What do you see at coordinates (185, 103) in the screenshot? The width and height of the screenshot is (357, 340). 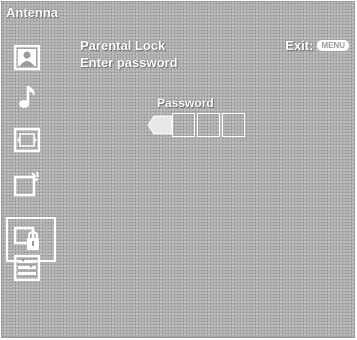 I see `password-label: Password` at bounding box center [185, 103].